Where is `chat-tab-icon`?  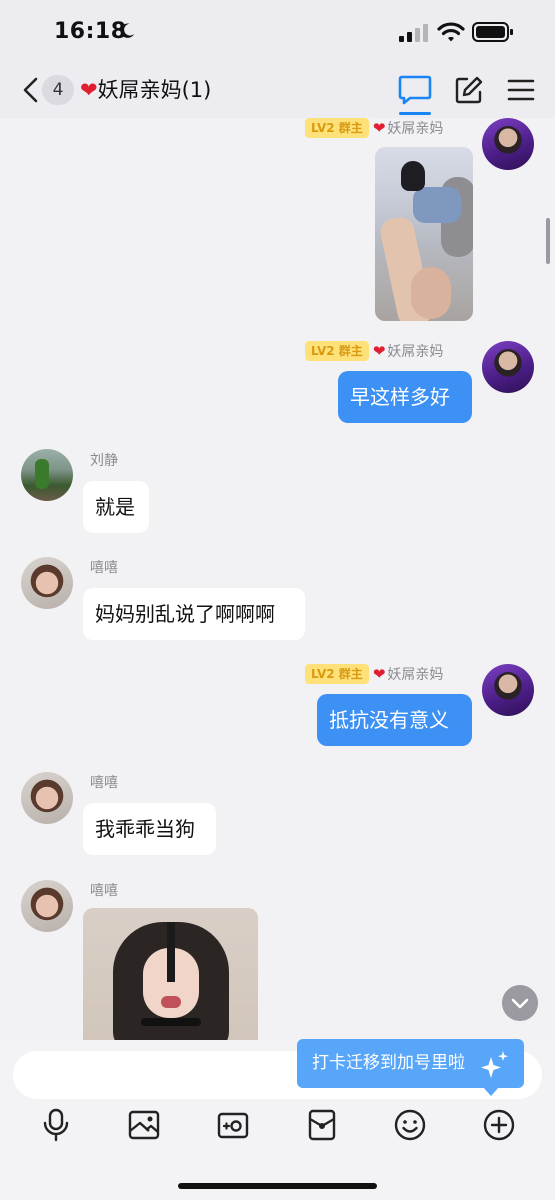
chat-tab-icon is located at coordinates (415, 90).